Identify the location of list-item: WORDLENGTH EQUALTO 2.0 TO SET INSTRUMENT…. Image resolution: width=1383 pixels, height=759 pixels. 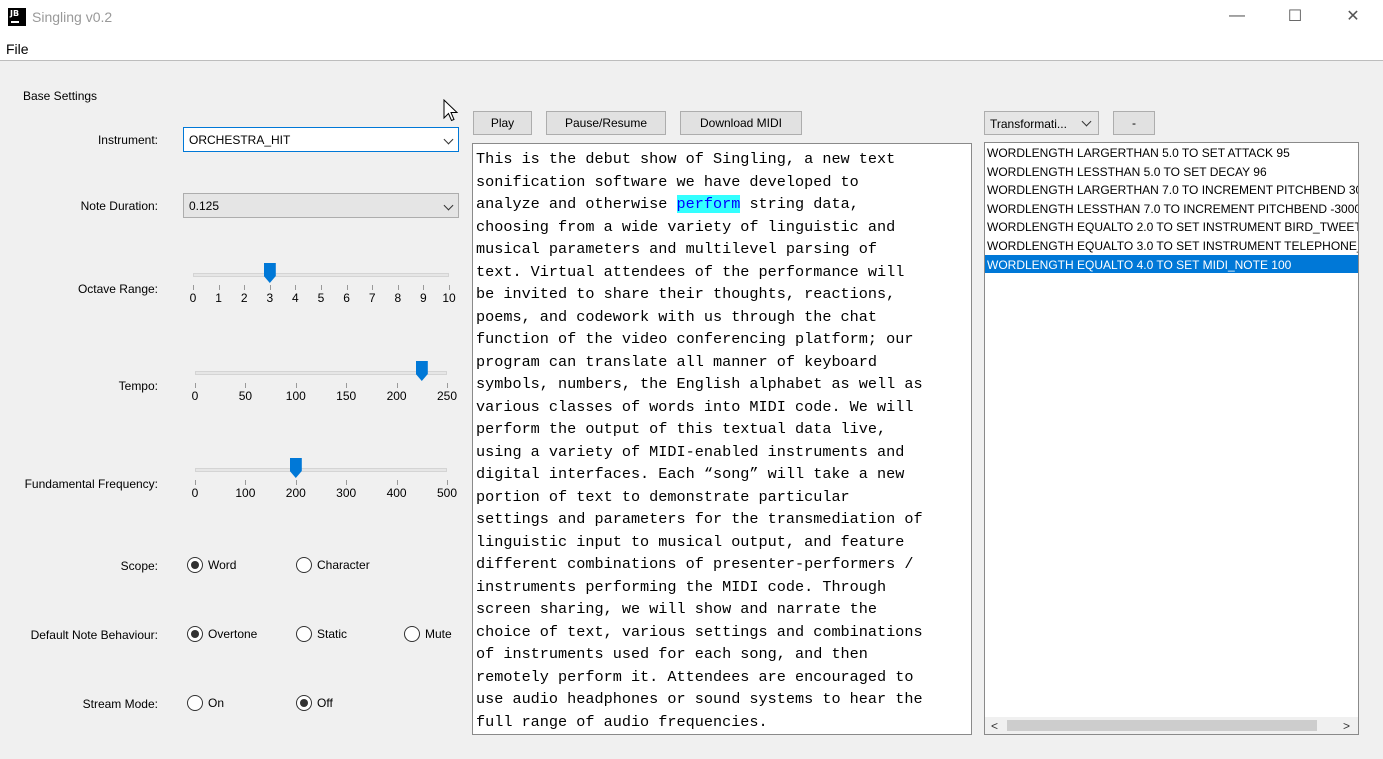
(1171, 226).